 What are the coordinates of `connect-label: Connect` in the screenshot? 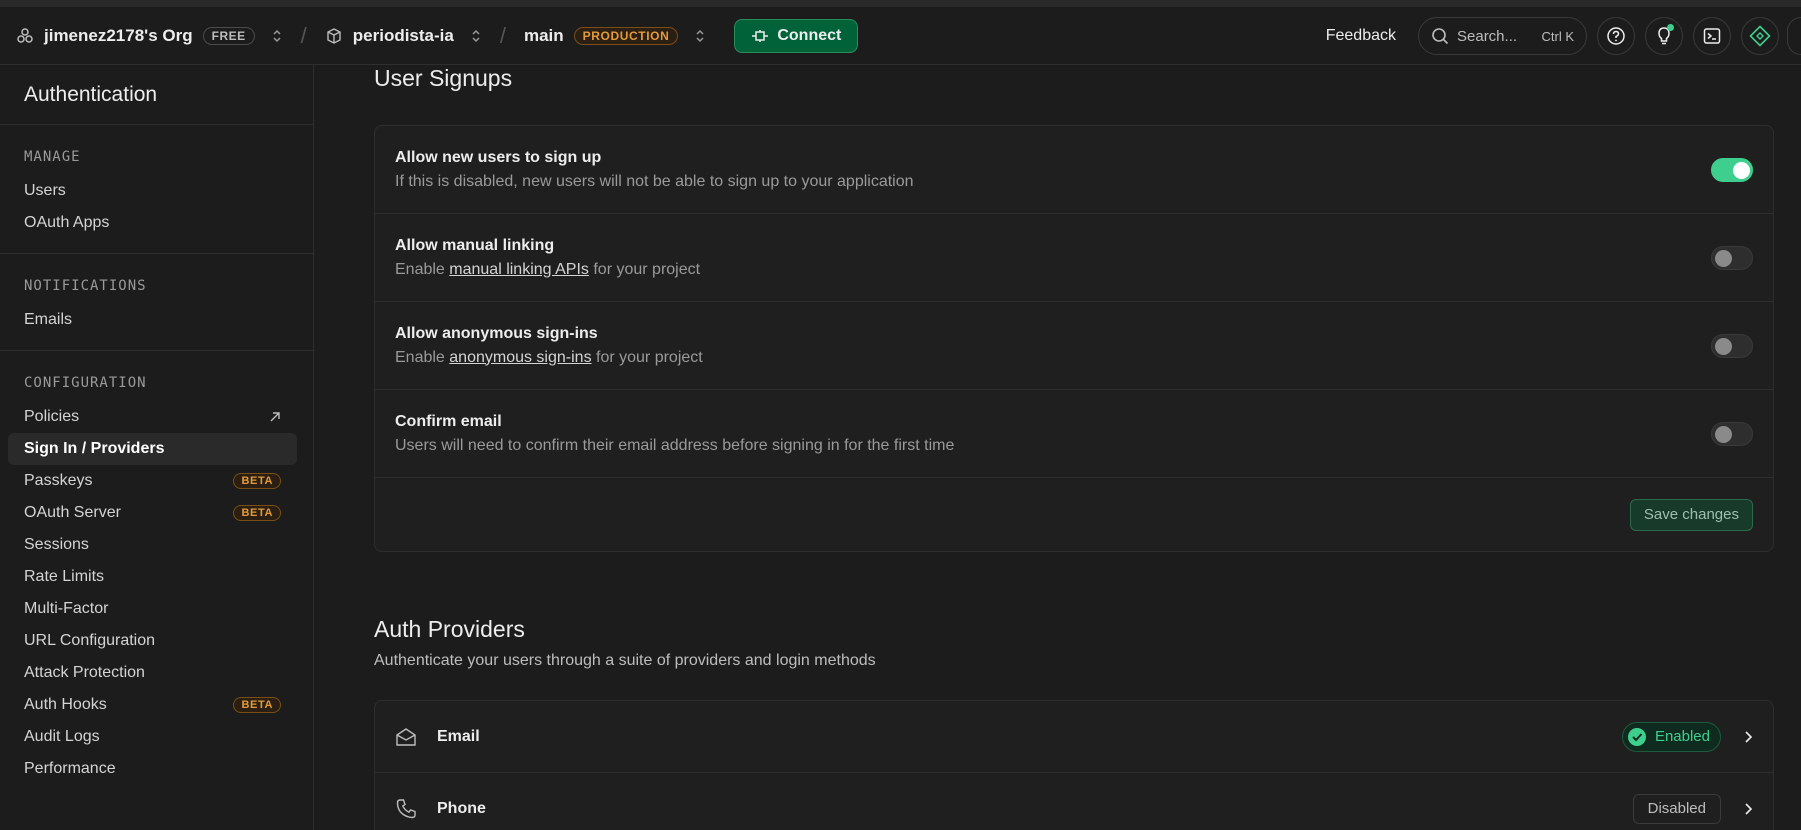 It's located at (809, 35).